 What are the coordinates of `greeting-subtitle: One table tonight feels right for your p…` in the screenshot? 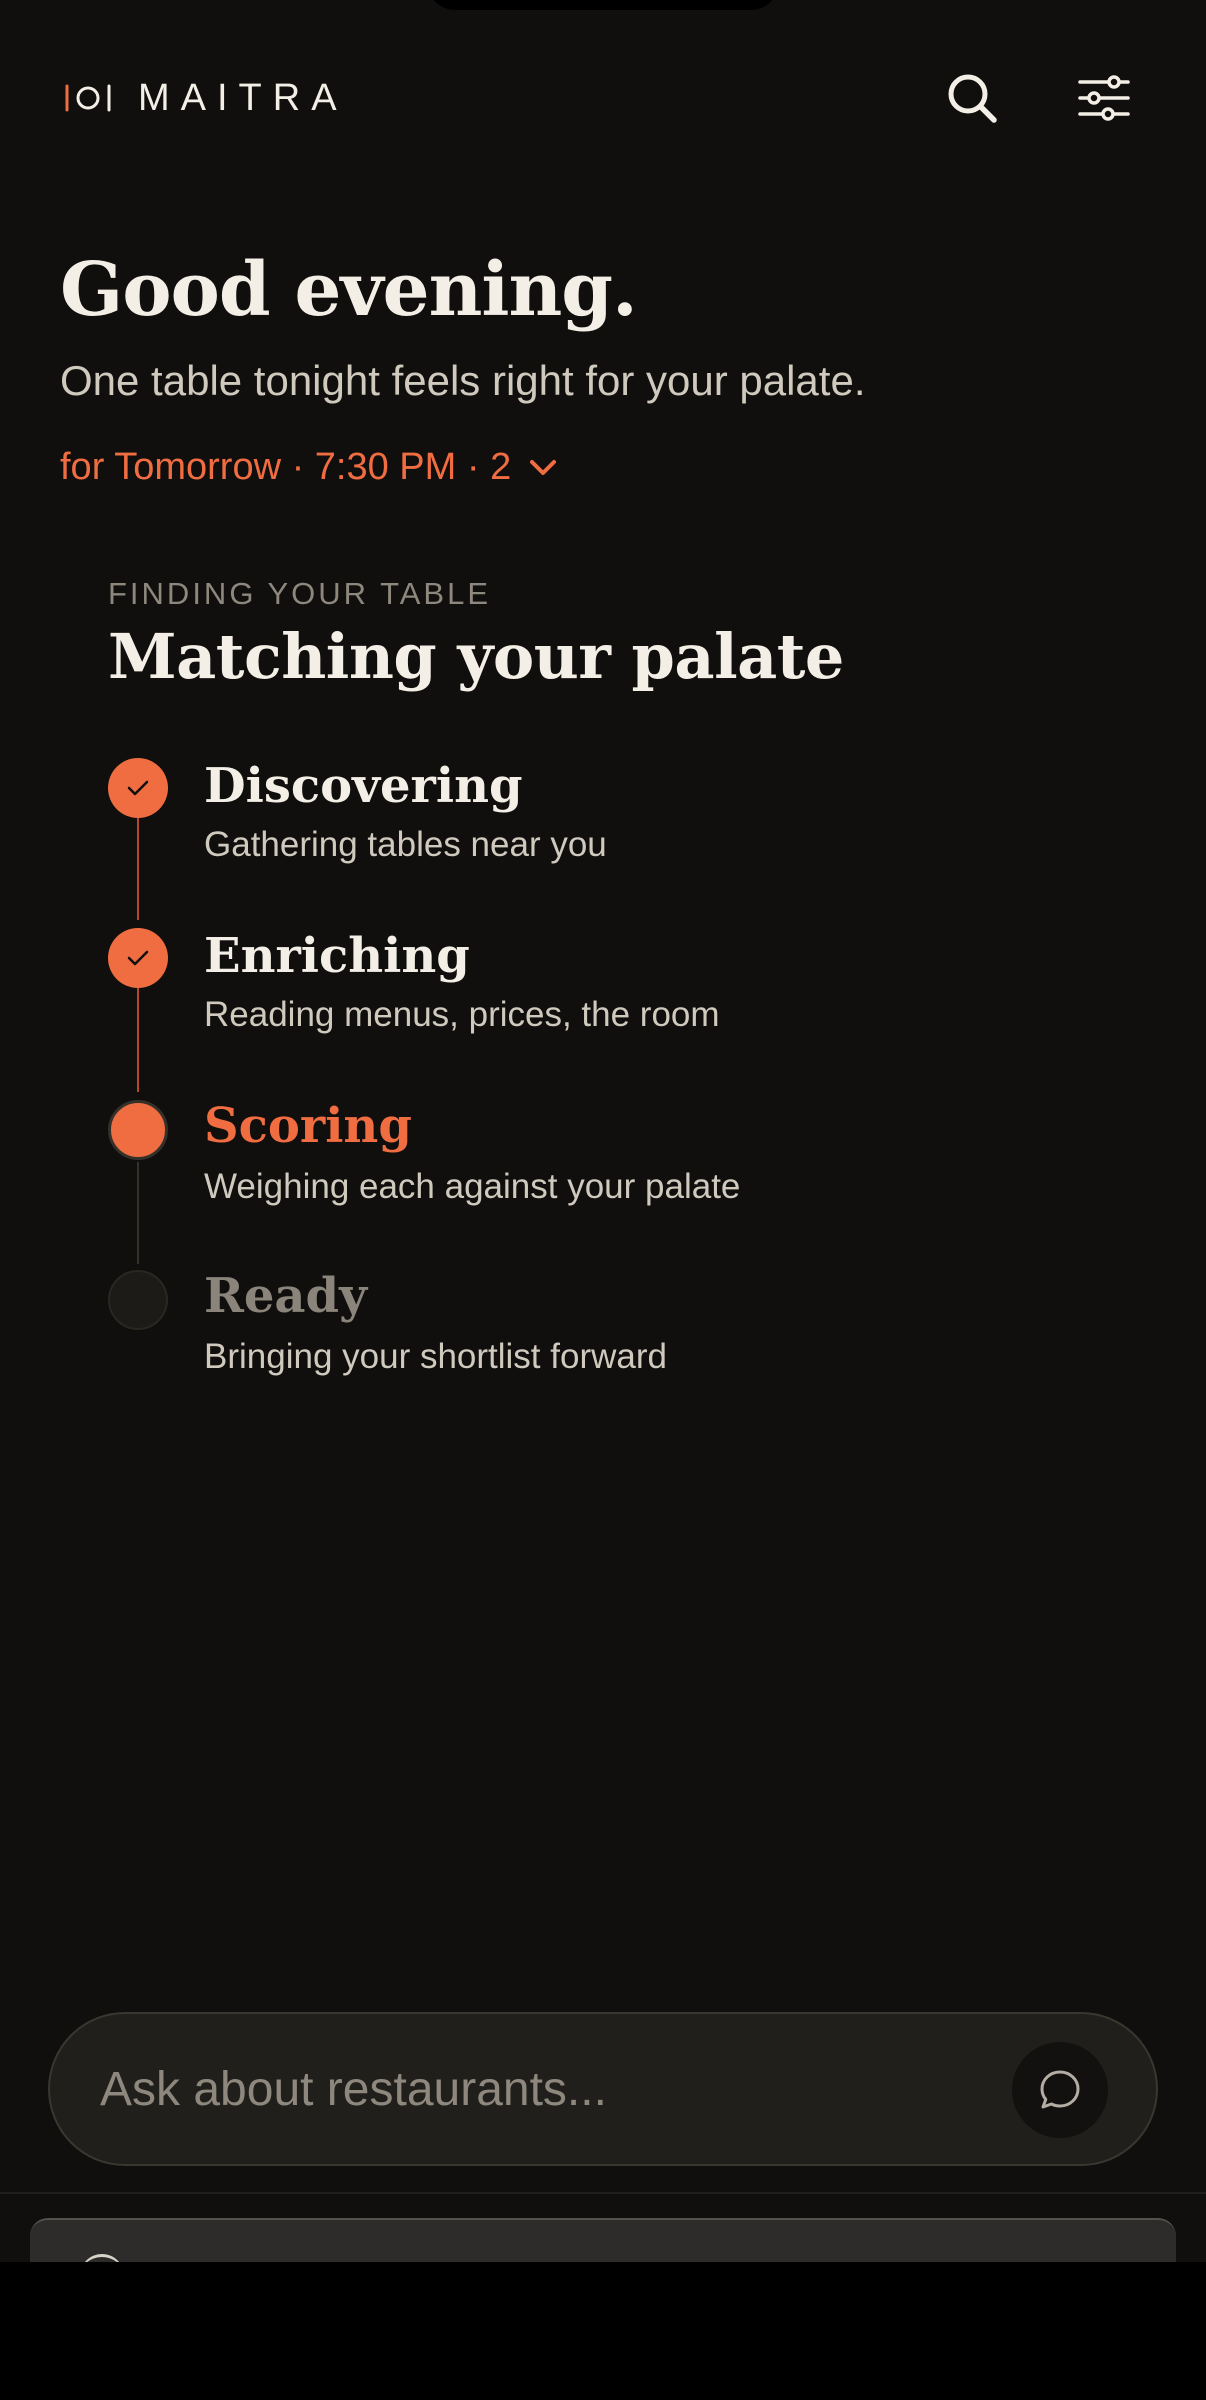 It's located at (463, 380).